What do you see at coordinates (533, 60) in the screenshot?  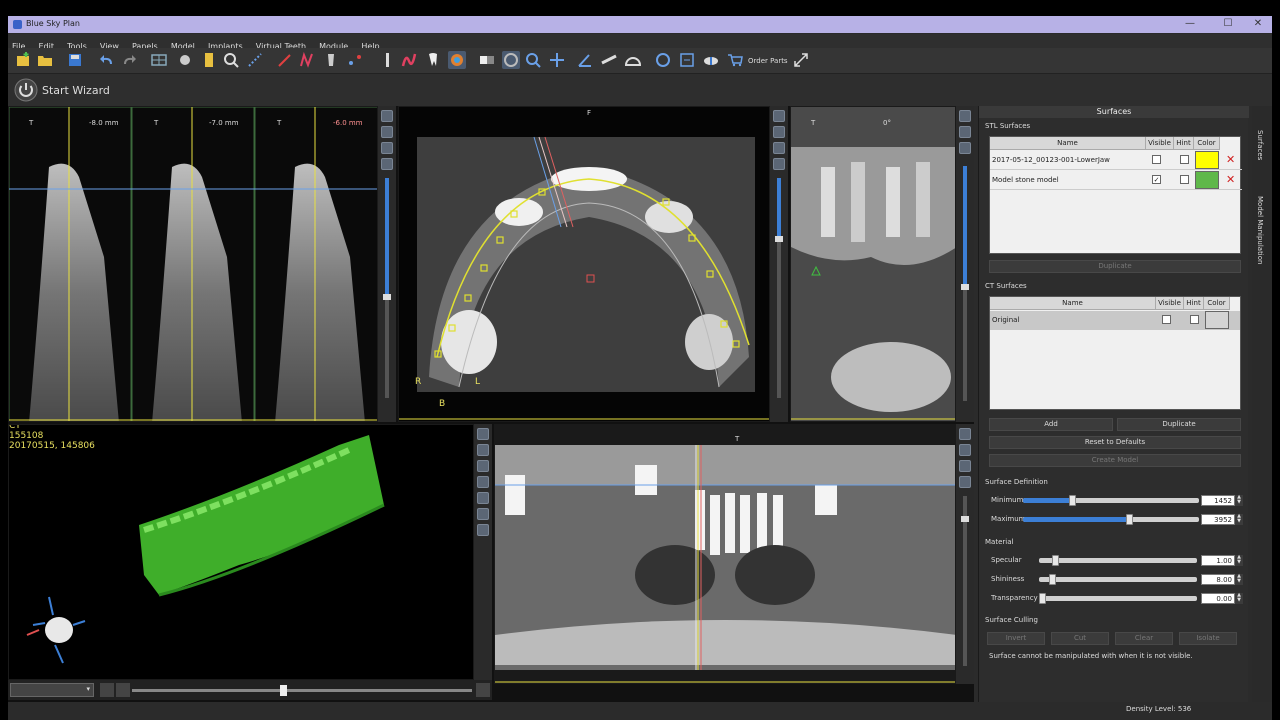 I see `magnify-icon` at bounding box center [533, 60].